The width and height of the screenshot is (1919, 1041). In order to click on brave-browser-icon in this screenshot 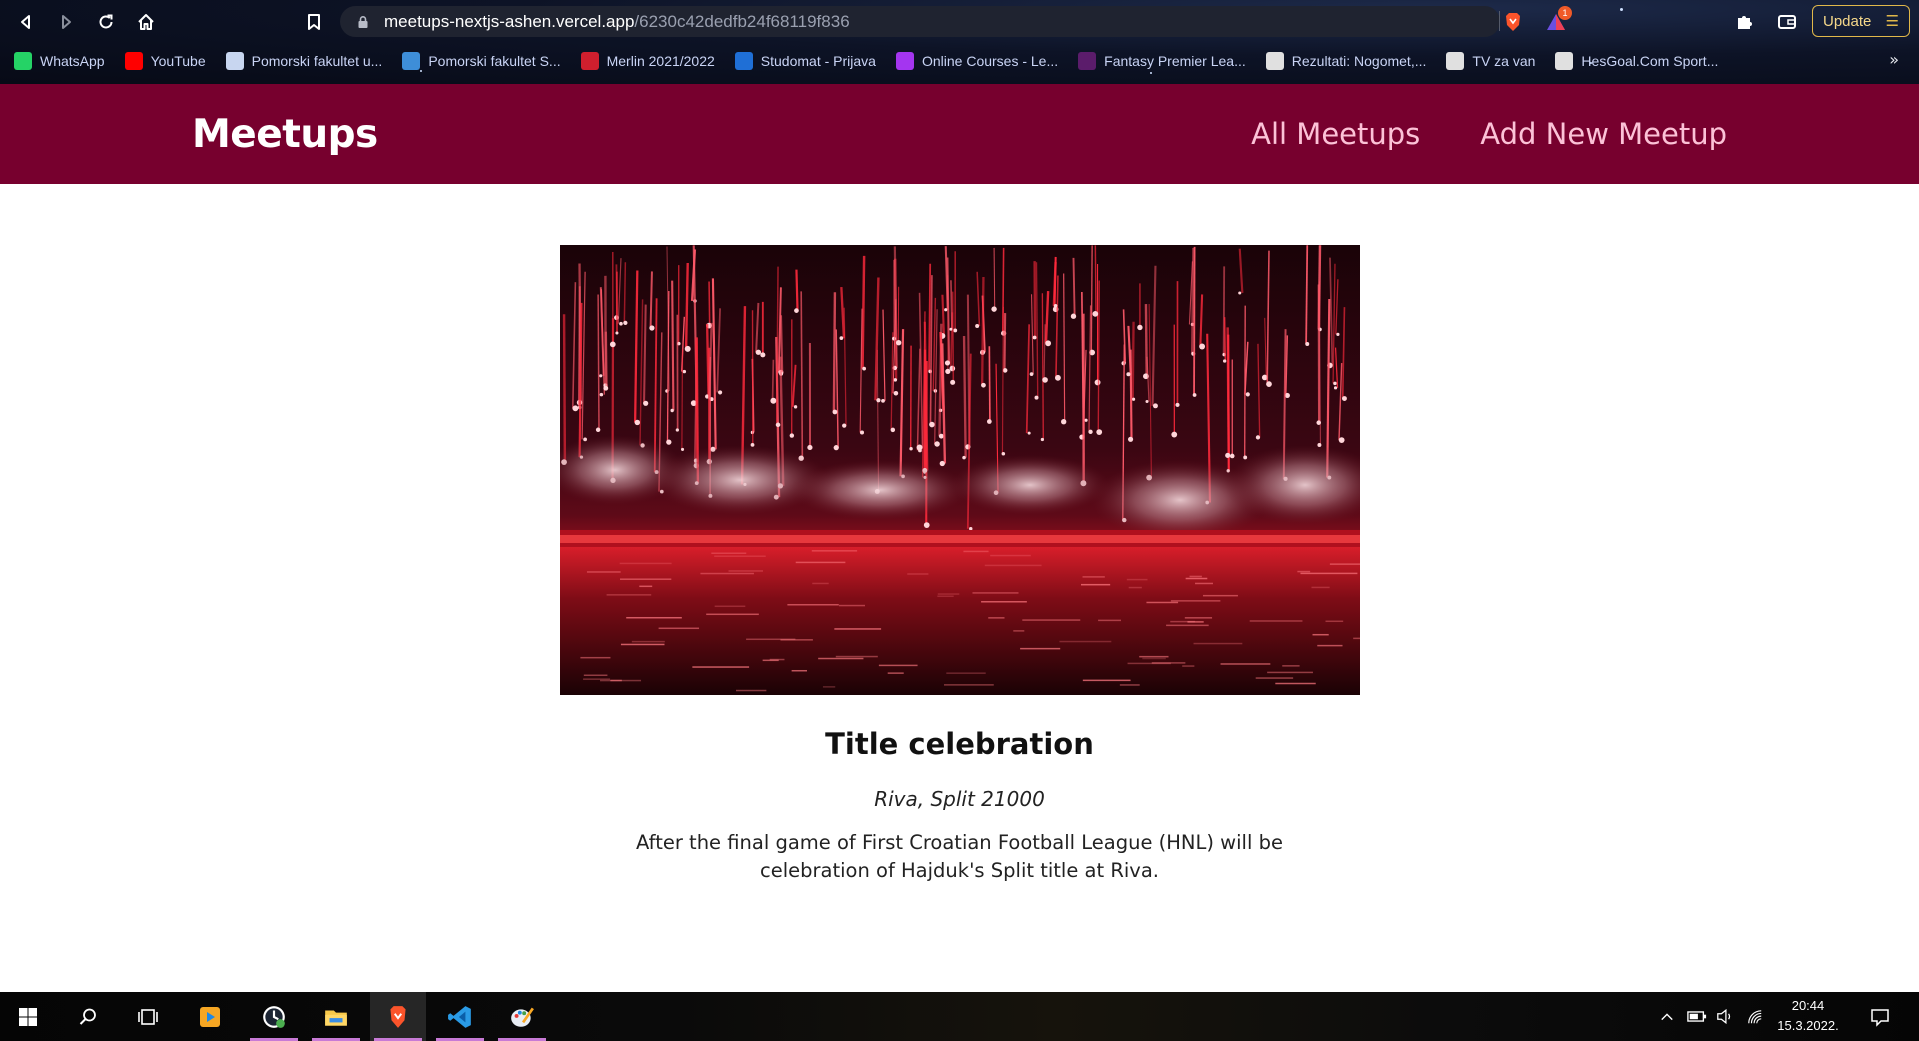, I will do `click(398, 1016)`.